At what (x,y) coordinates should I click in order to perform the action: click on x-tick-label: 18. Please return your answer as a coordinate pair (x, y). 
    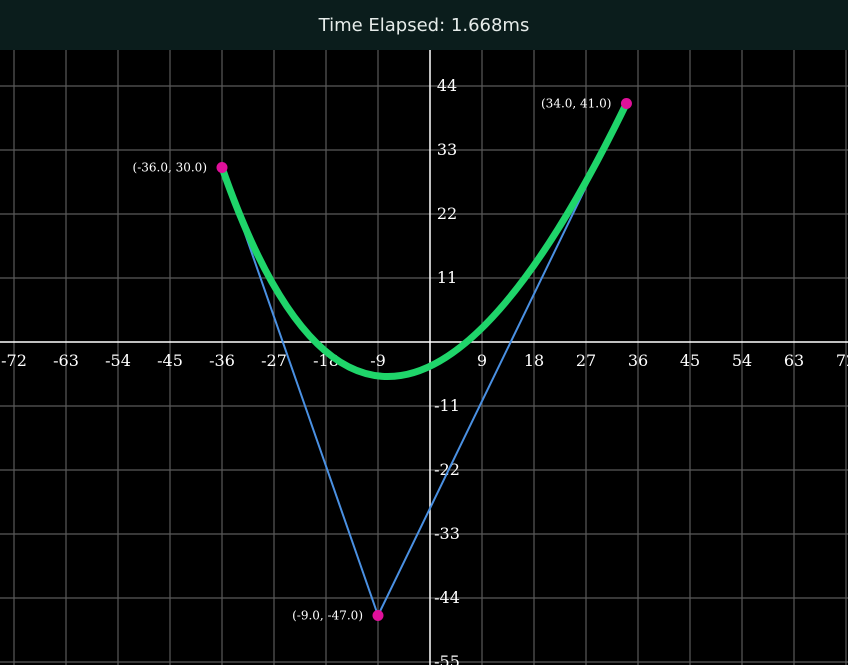
    Looking at the image, I should click on (534, 360).